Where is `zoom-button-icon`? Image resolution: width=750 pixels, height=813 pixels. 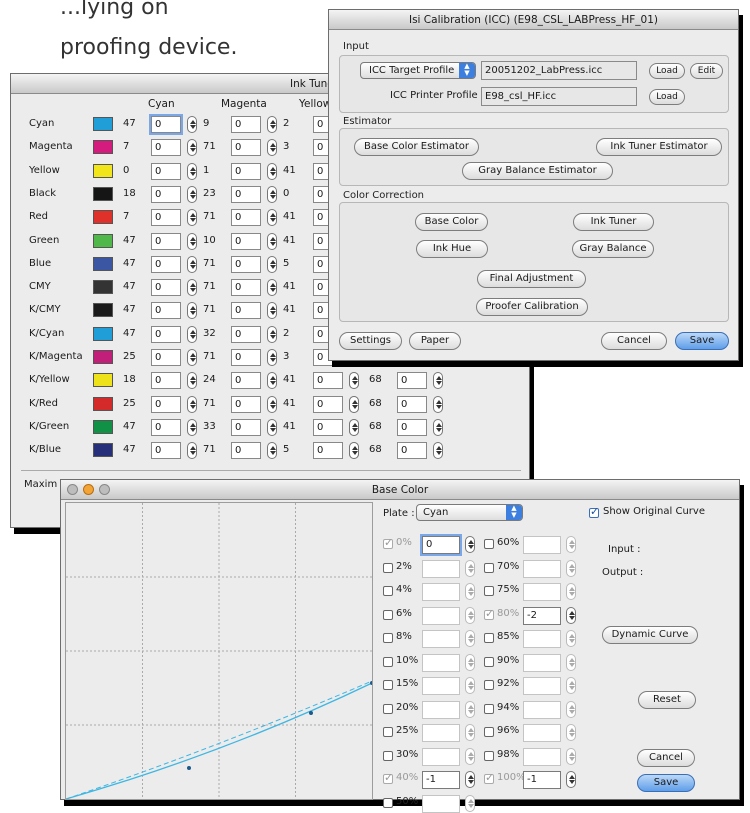
zoom-button-icon is located at coordinates (104, 489).